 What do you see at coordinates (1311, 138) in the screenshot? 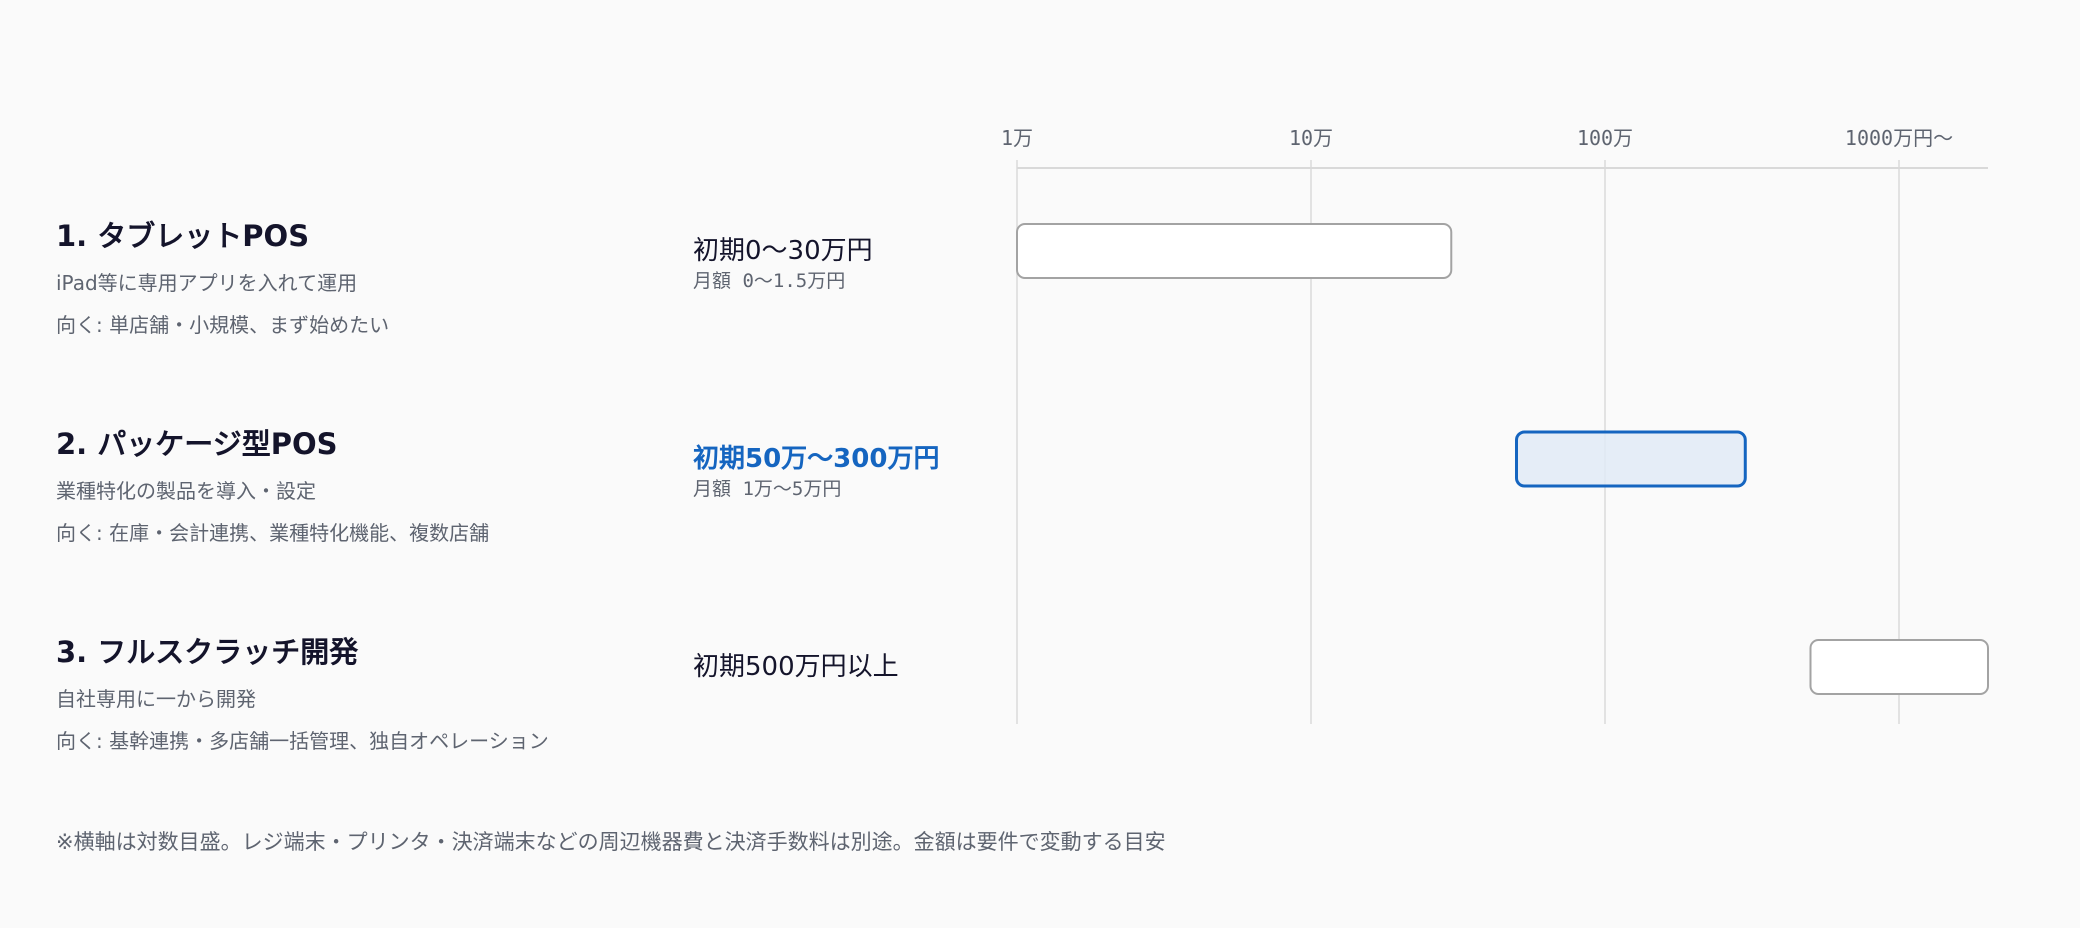
I see `x-tick-label: 10万` at bounding box center [1311, 138].